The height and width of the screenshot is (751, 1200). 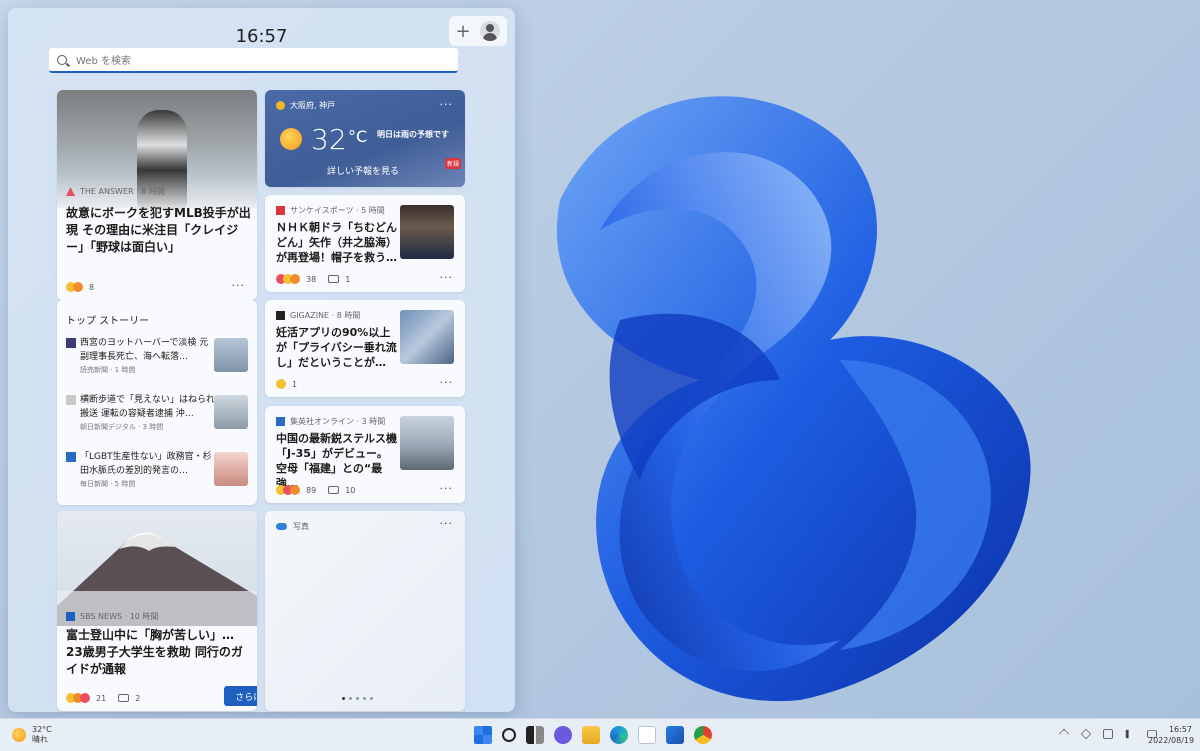 What do you see at coordinates (453, 163) in the screenshot?
I see `new-badge: 新規` at bounding box center [453, 163].